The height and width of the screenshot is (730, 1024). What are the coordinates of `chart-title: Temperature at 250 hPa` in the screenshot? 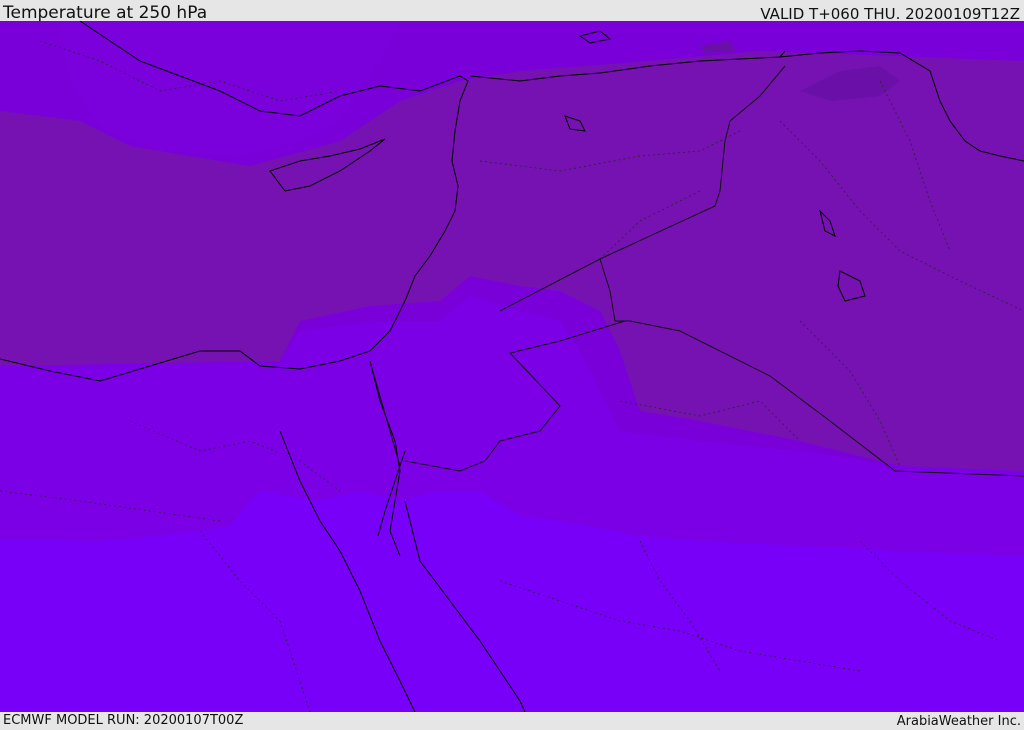 It's located at (105, 13).